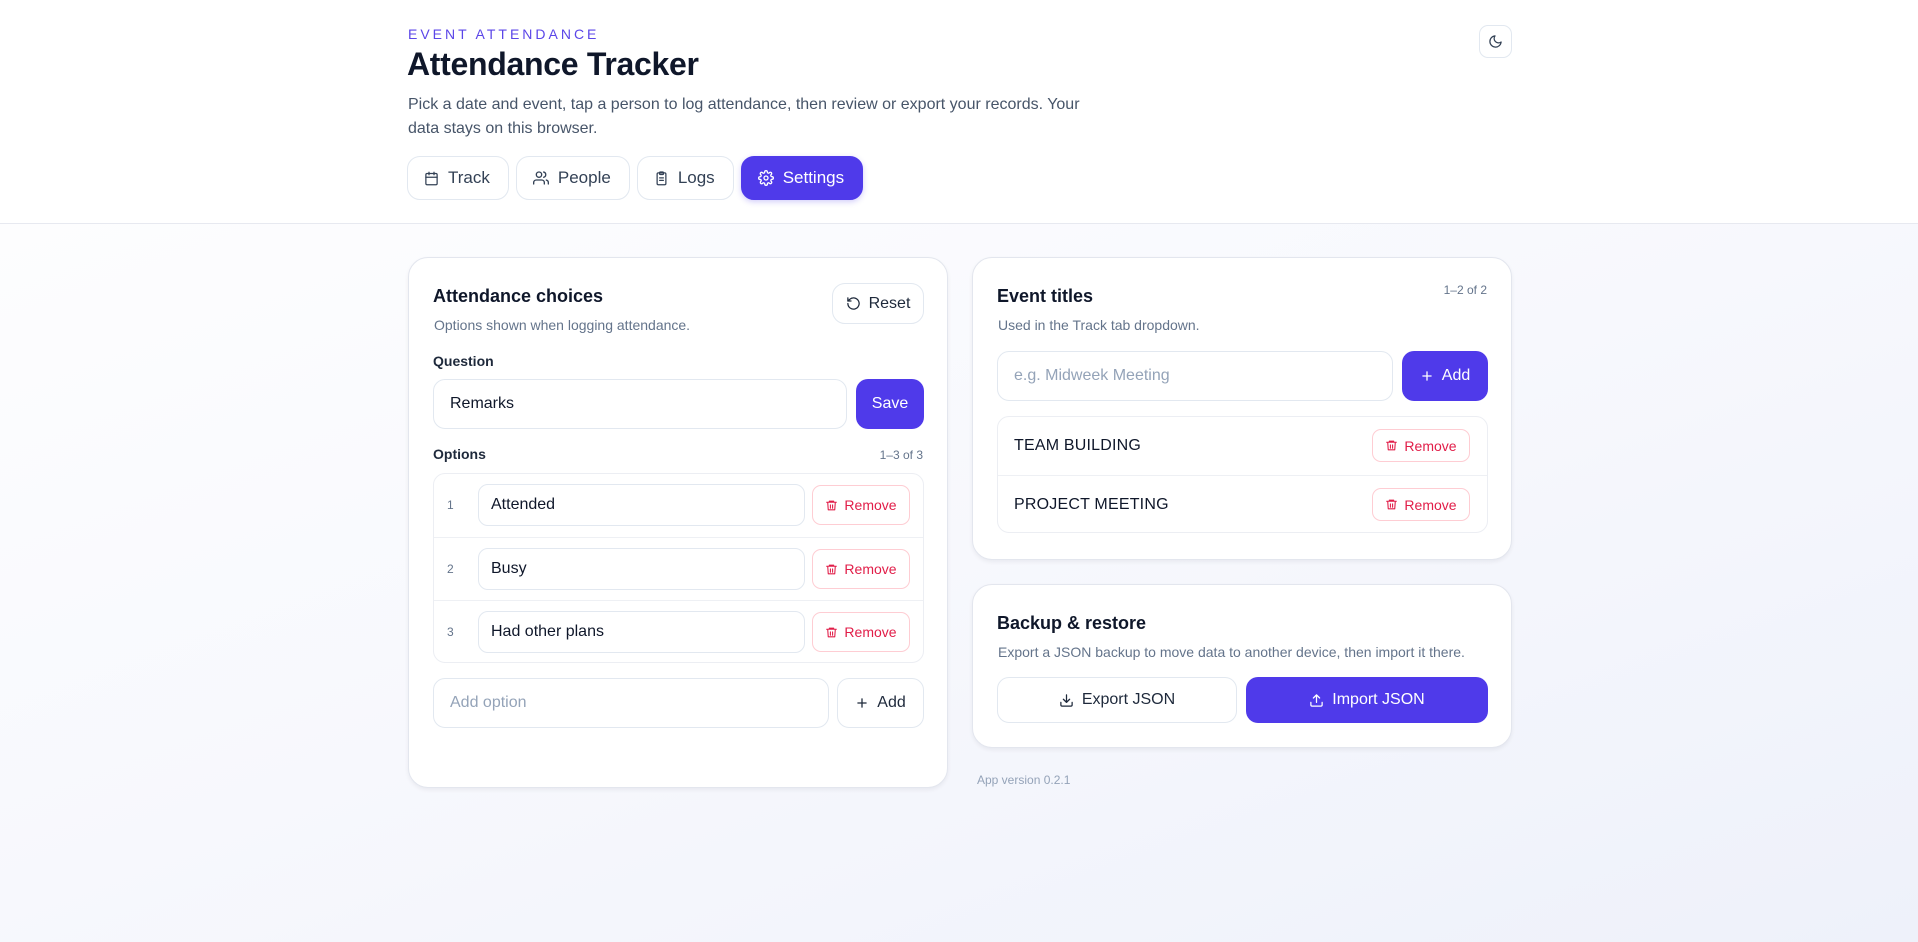 Image resolution: width=1918 pixels, height=942 pixels. What do you see at coordinates (1078, 445) in the screenshot?
I see `event-name: TEAM BUILDING` at bounding box center [1078, 445].